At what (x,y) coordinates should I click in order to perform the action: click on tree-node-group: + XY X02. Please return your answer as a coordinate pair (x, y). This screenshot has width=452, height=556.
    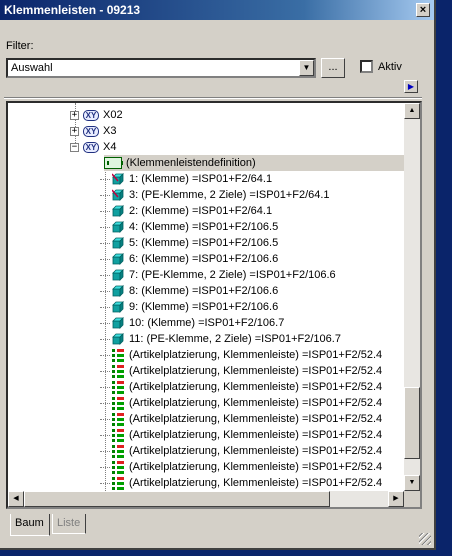
    Looking at the image, I should click on (96, 115).